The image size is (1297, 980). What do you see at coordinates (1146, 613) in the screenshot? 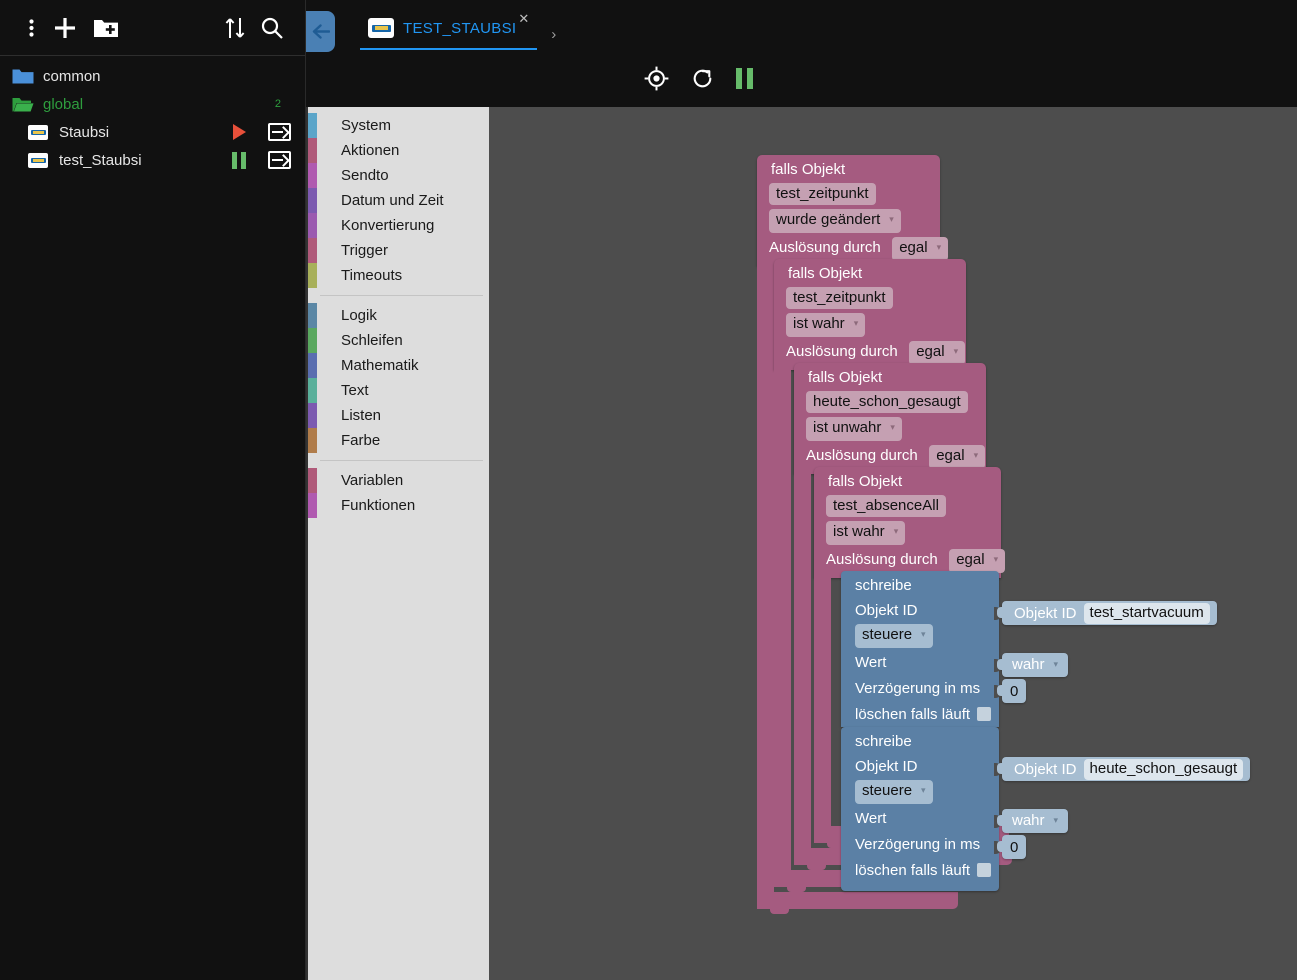
I see `value-block-field: test_startvacuum` at bounding box center [1146, 613].